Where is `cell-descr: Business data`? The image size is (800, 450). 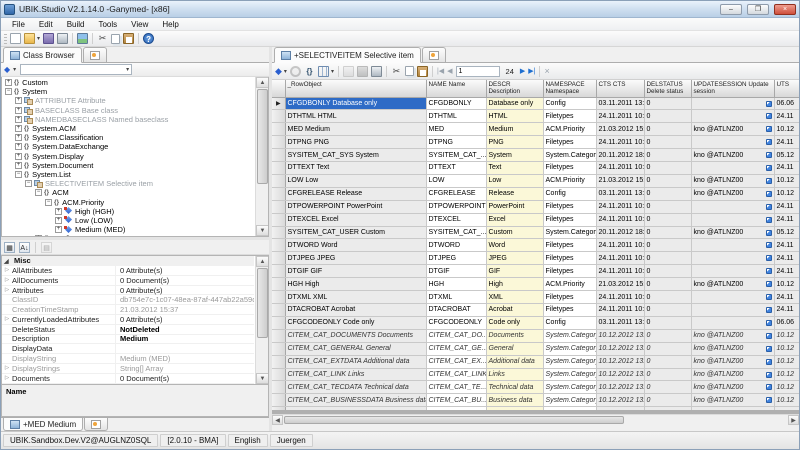
cell-descr: Business data is located at coordinates (515, 400).